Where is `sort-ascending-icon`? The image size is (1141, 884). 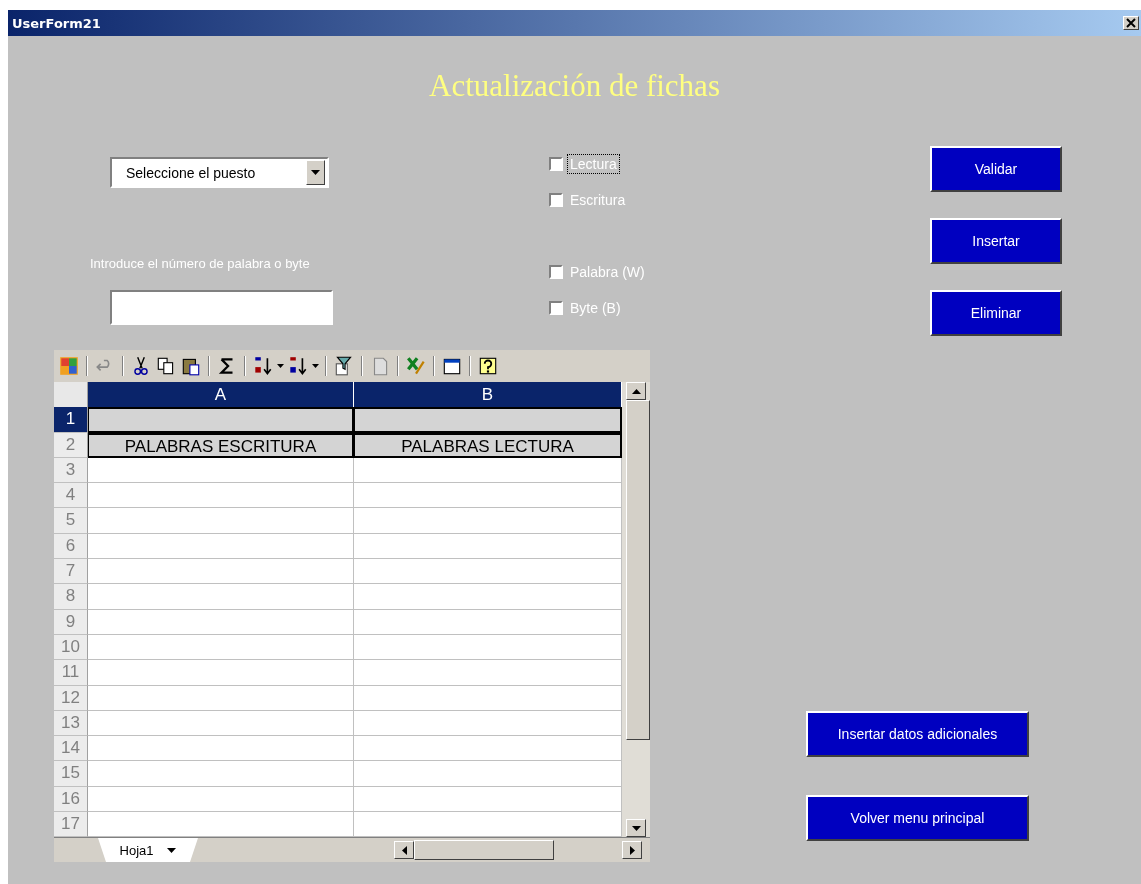 sort-ascending-icon is located at coordinates (263, 366).